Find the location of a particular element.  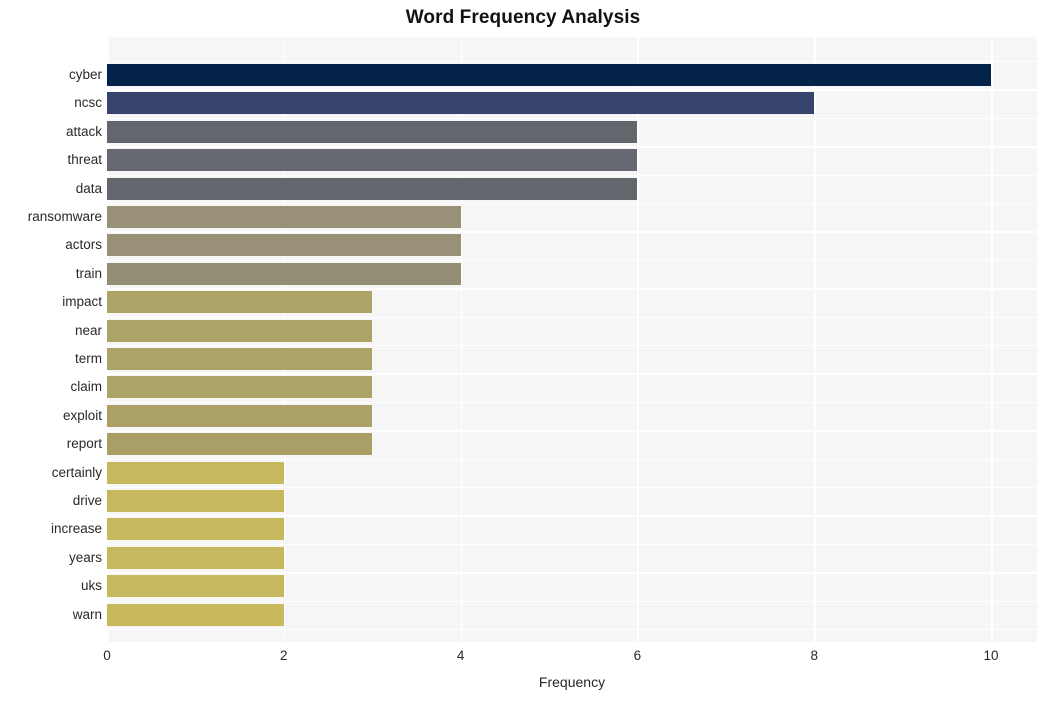

y-axis-label: term is located at coordinates (88, 358).